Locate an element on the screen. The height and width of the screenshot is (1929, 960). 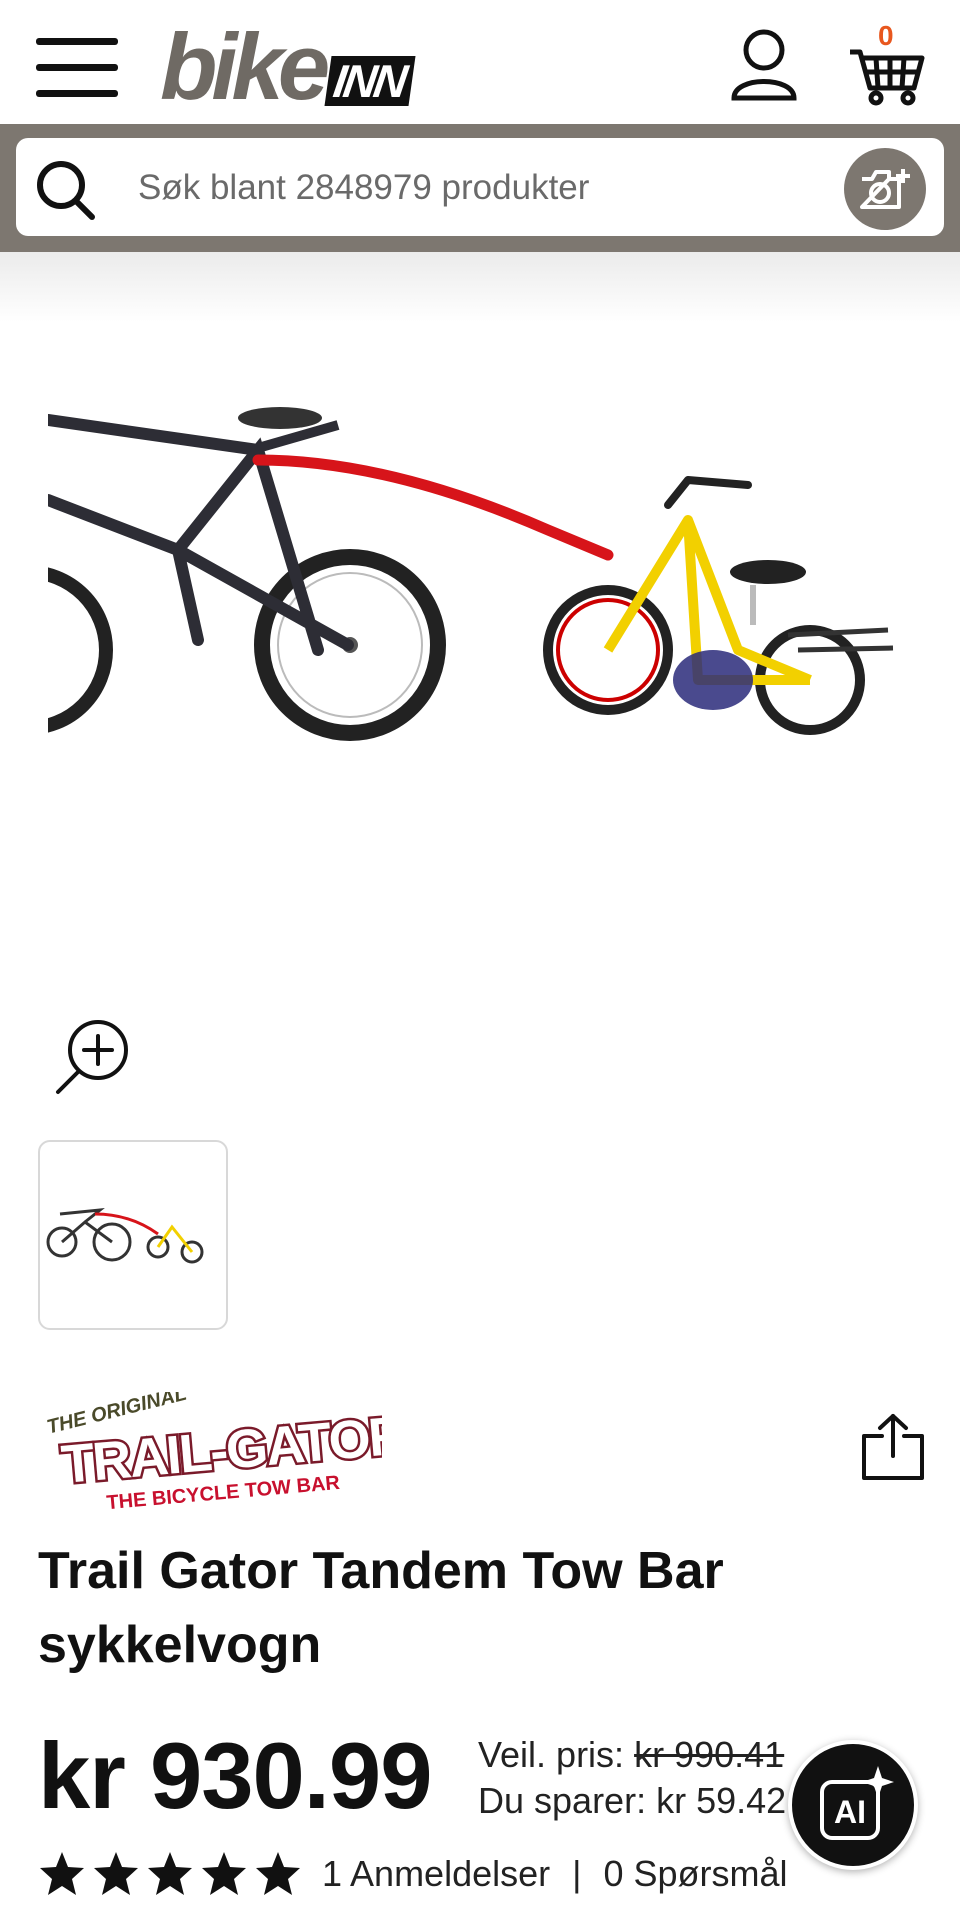
search-box is located at coordinates (480, 187).